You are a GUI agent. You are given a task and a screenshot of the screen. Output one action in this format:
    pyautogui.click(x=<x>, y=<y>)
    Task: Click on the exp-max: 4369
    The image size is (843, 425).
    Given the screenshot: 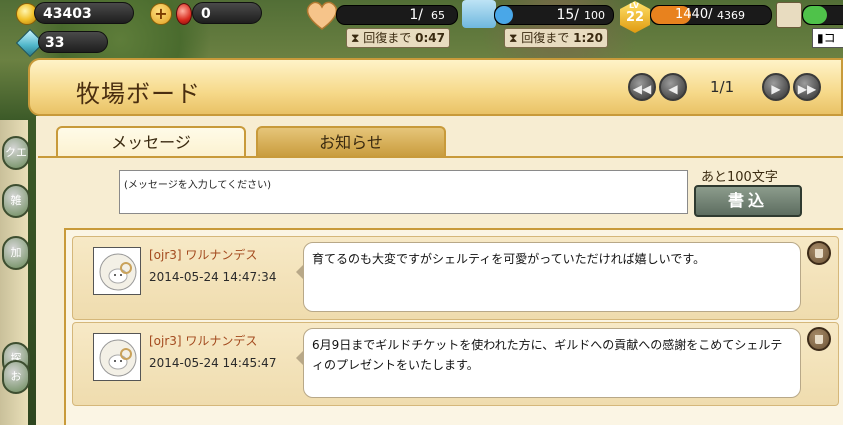 What is the action you would take?
    pyautogui.click(x=731, y=15)
    